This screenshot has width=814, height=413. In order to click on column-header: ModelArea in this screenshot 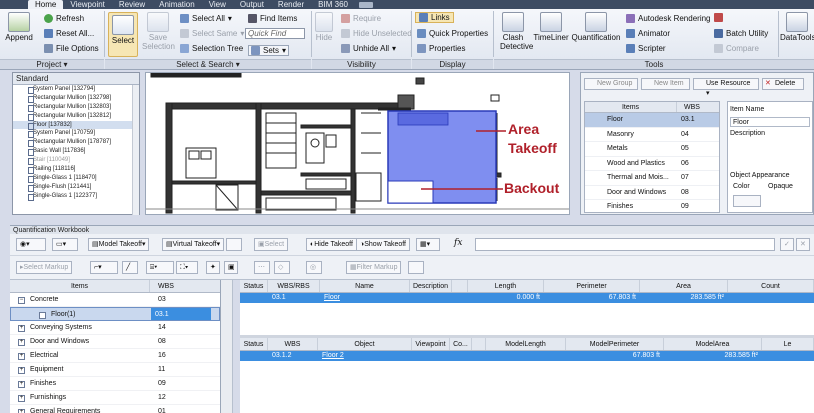, I will do `click(713, 344)`.